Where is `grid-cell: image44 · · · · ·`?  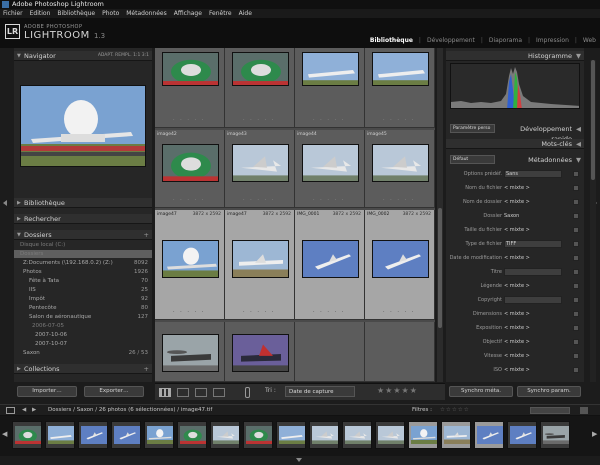 grid-cell: image44 · · · · · is located at coordinates (330, 169).